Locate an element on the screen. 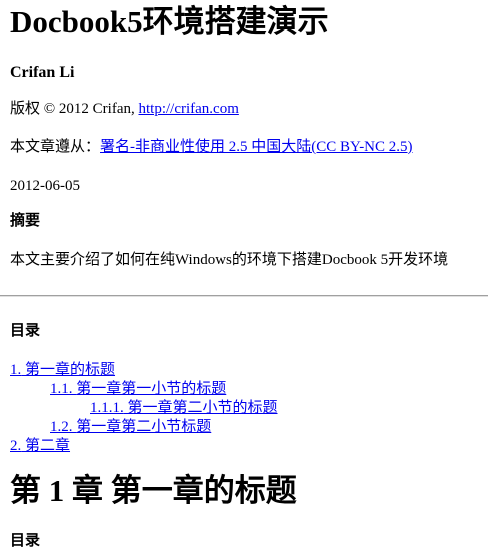 The image size is (488, 555). copyright-text: © 2012 Crifan, is located at coordinates (89, 109).